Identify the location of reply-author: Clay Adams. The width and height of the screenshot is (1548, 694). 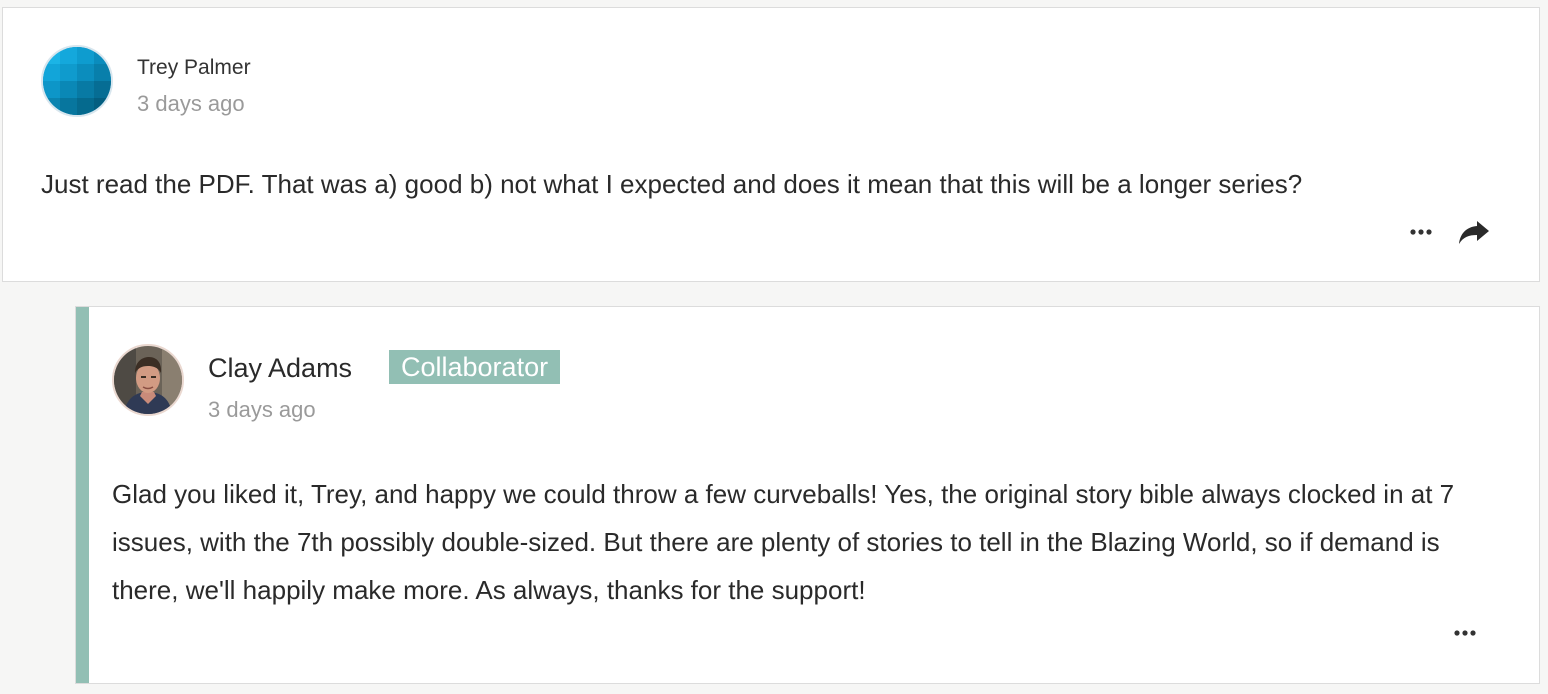
(280, 368).